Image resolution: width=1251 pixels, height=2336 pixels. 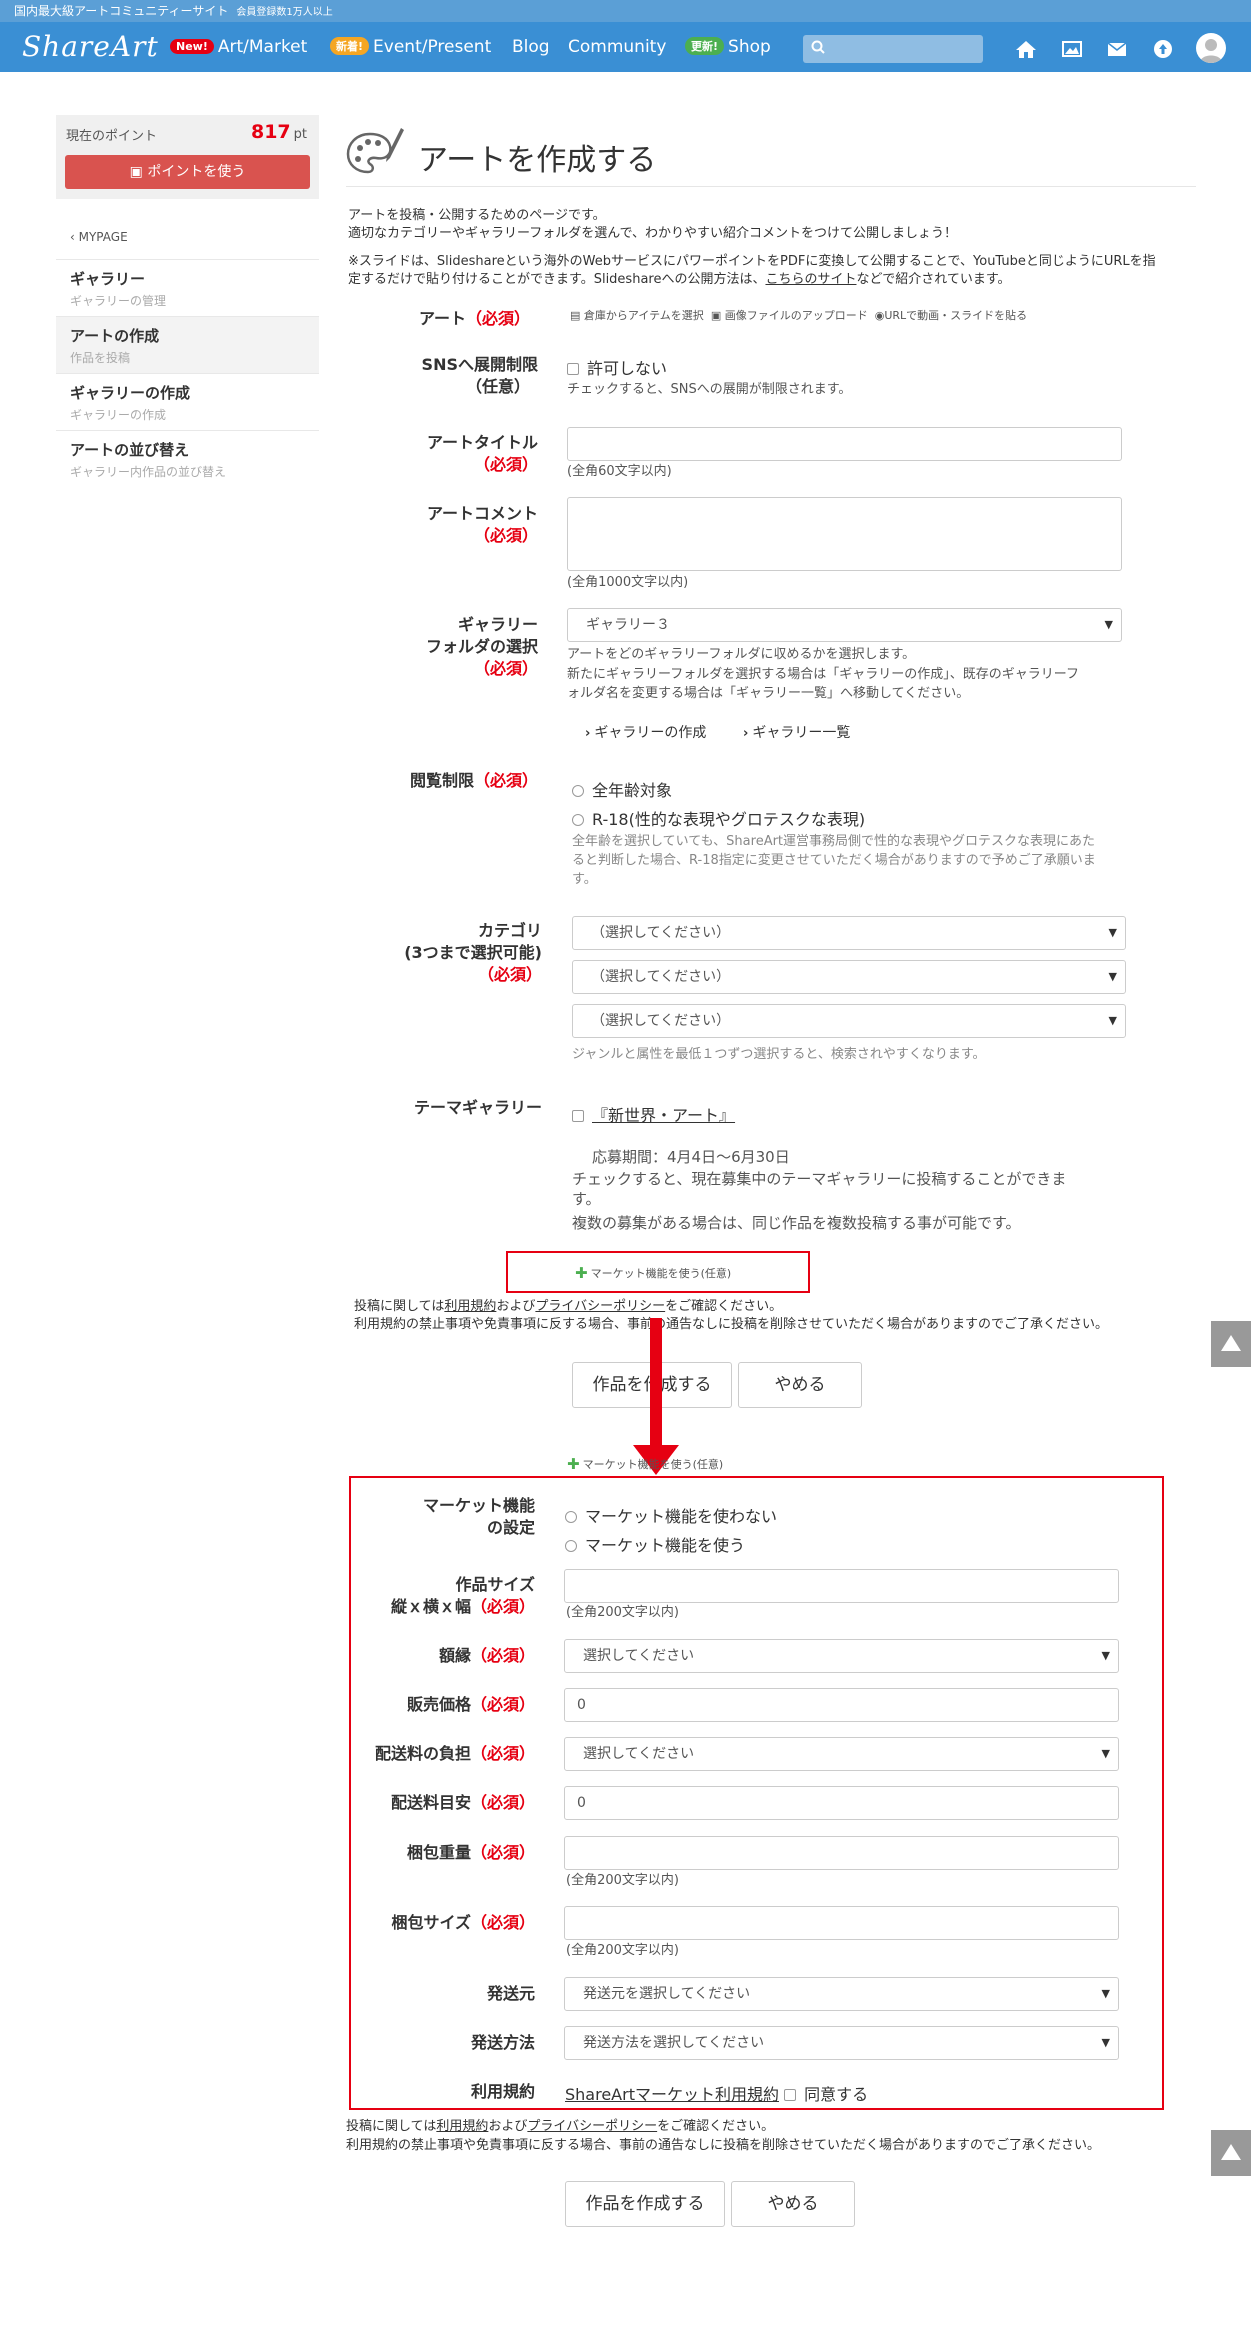 What do you see at coordinates (637, 315) in the screenshot?
I see `warehouse-option: ▤ 倉庫からアイテムを選択` at bounding box center [637, 315].